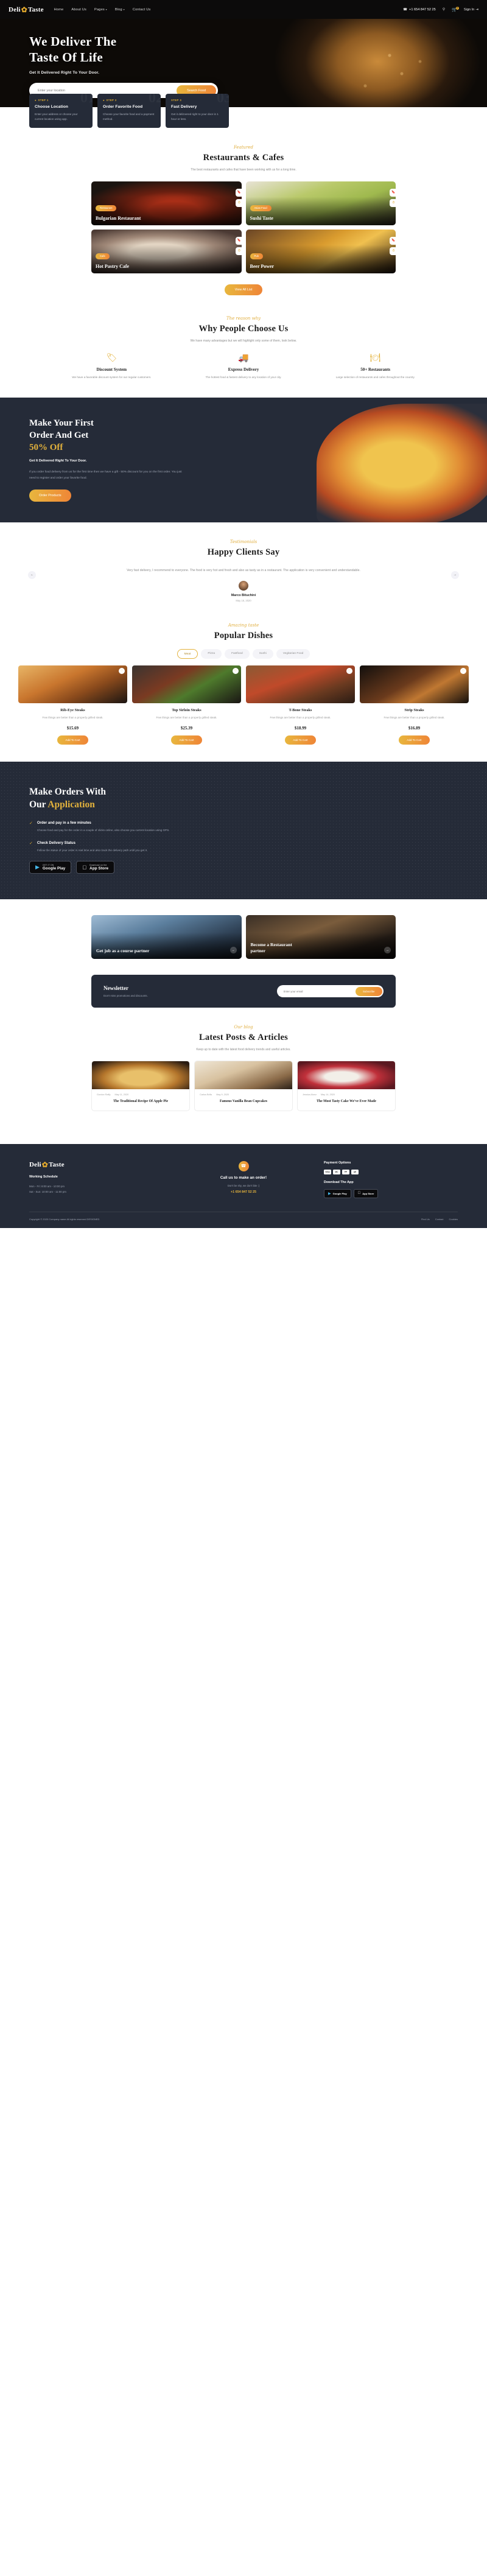 This screenshot has width=487, height=2576. What do you see at coordinates (56, 843) in the screenshot?
I see `app-feature-title: Check Delivery Status` at bounding box center [56, 843].